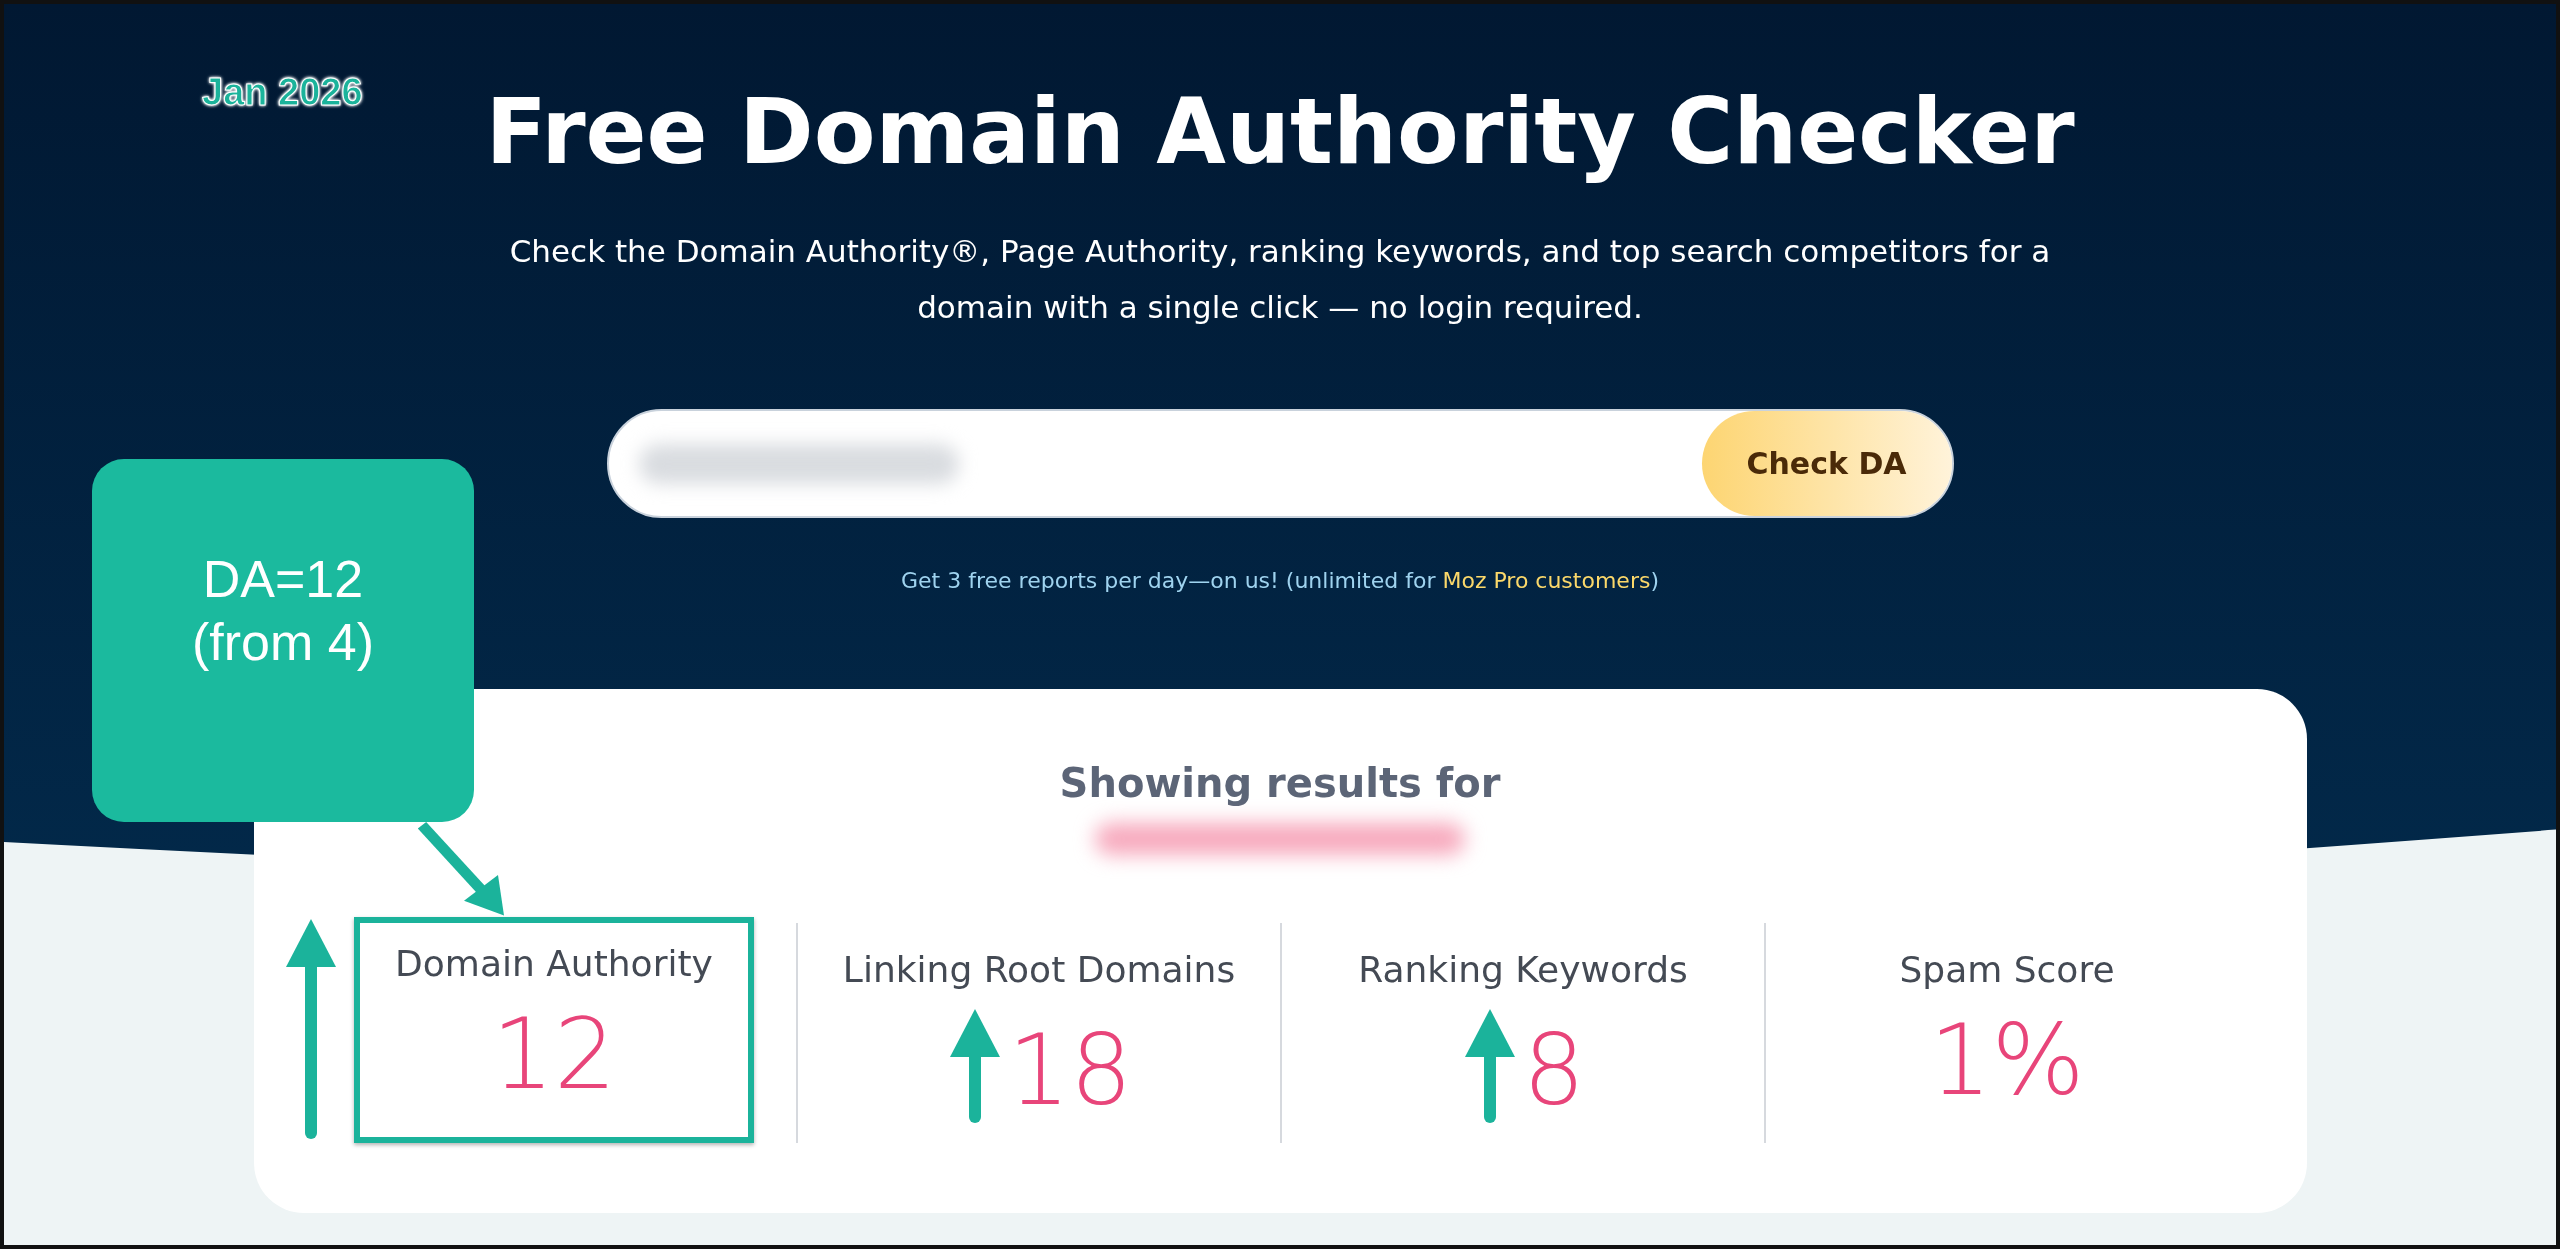  What do you see at coordinates (283, 580) in the screenshot?
I see `callout-text: DA=12` at bounding box center [283, 580].